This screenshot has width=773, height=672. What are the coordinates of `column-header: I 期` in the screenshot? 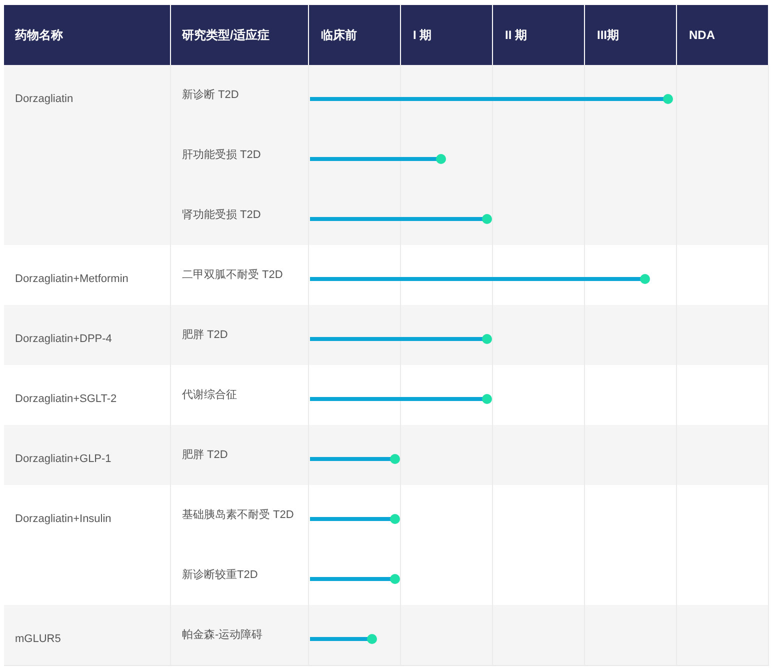 It's located at (447, 35).